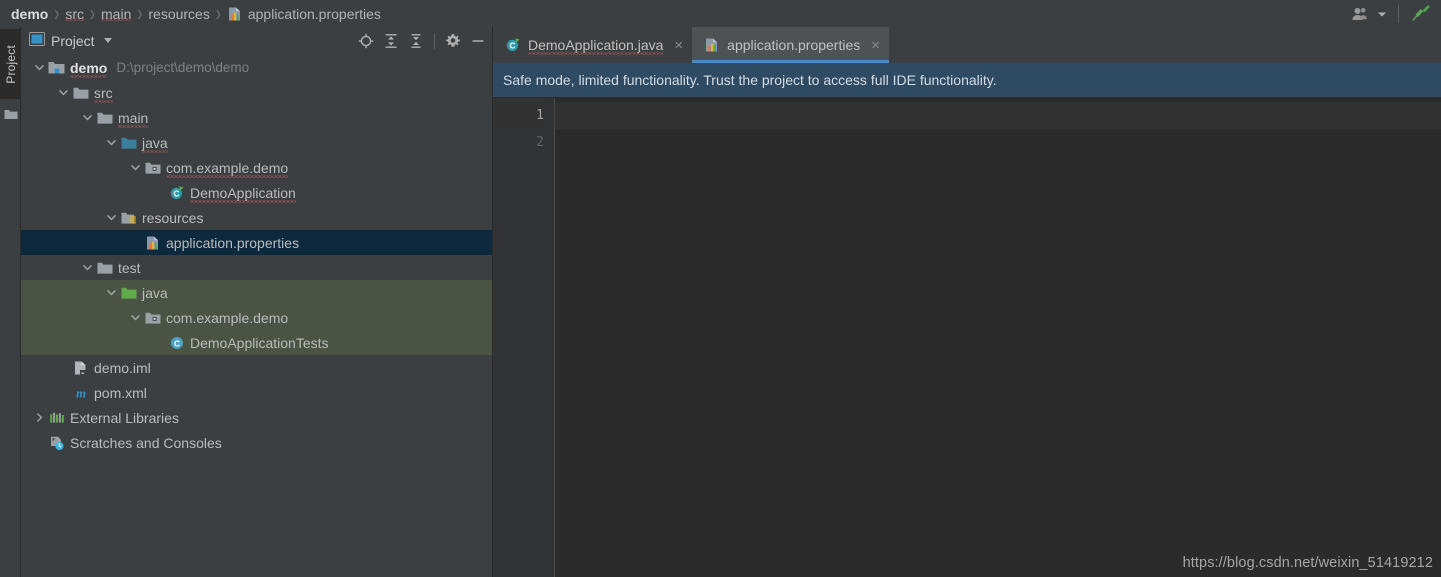 The height and width of the screenshot is (577, 1441). What do you see at coordinates (256, 392) in the screenshot?
I see `tree-node: m pom.xml` at bounding box center [256, 392].